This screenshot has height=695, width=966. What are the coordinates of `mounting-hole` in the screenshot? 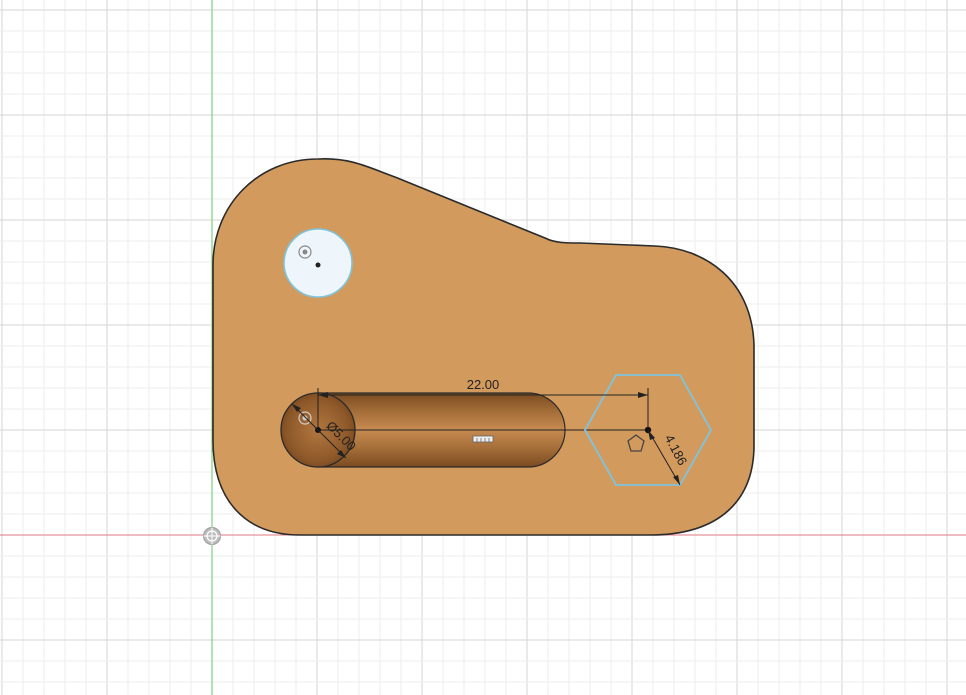 It's located at (318, 263).